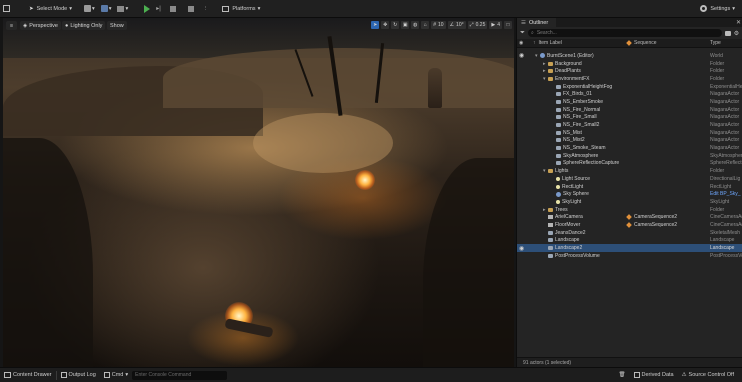  Describe the element at coordinates (438, 25) in the screenshot. I see `grid-snap-button: #10` at that location.